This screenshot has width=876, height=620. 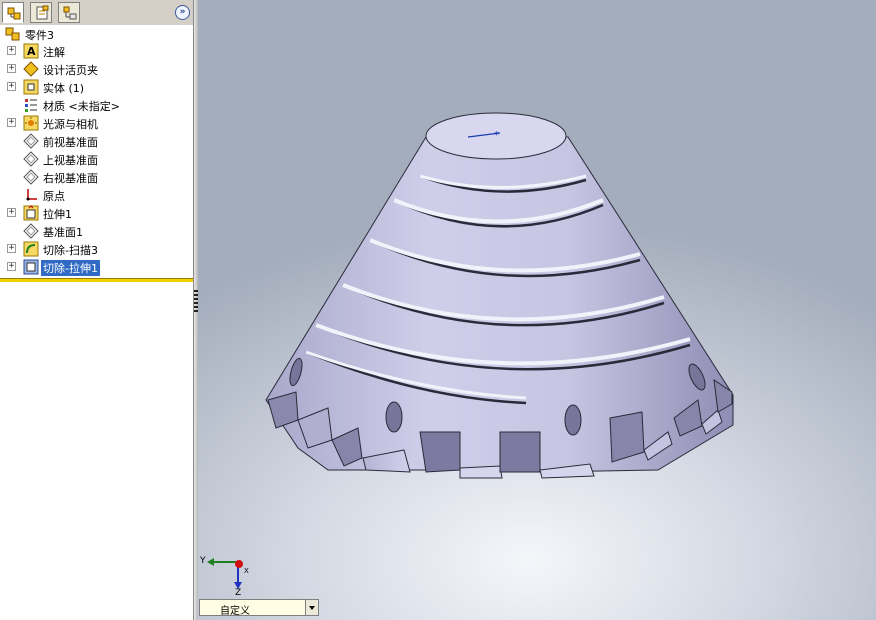 I want to click on tree-item-label: 基准面1, so click(x=63, y=232).